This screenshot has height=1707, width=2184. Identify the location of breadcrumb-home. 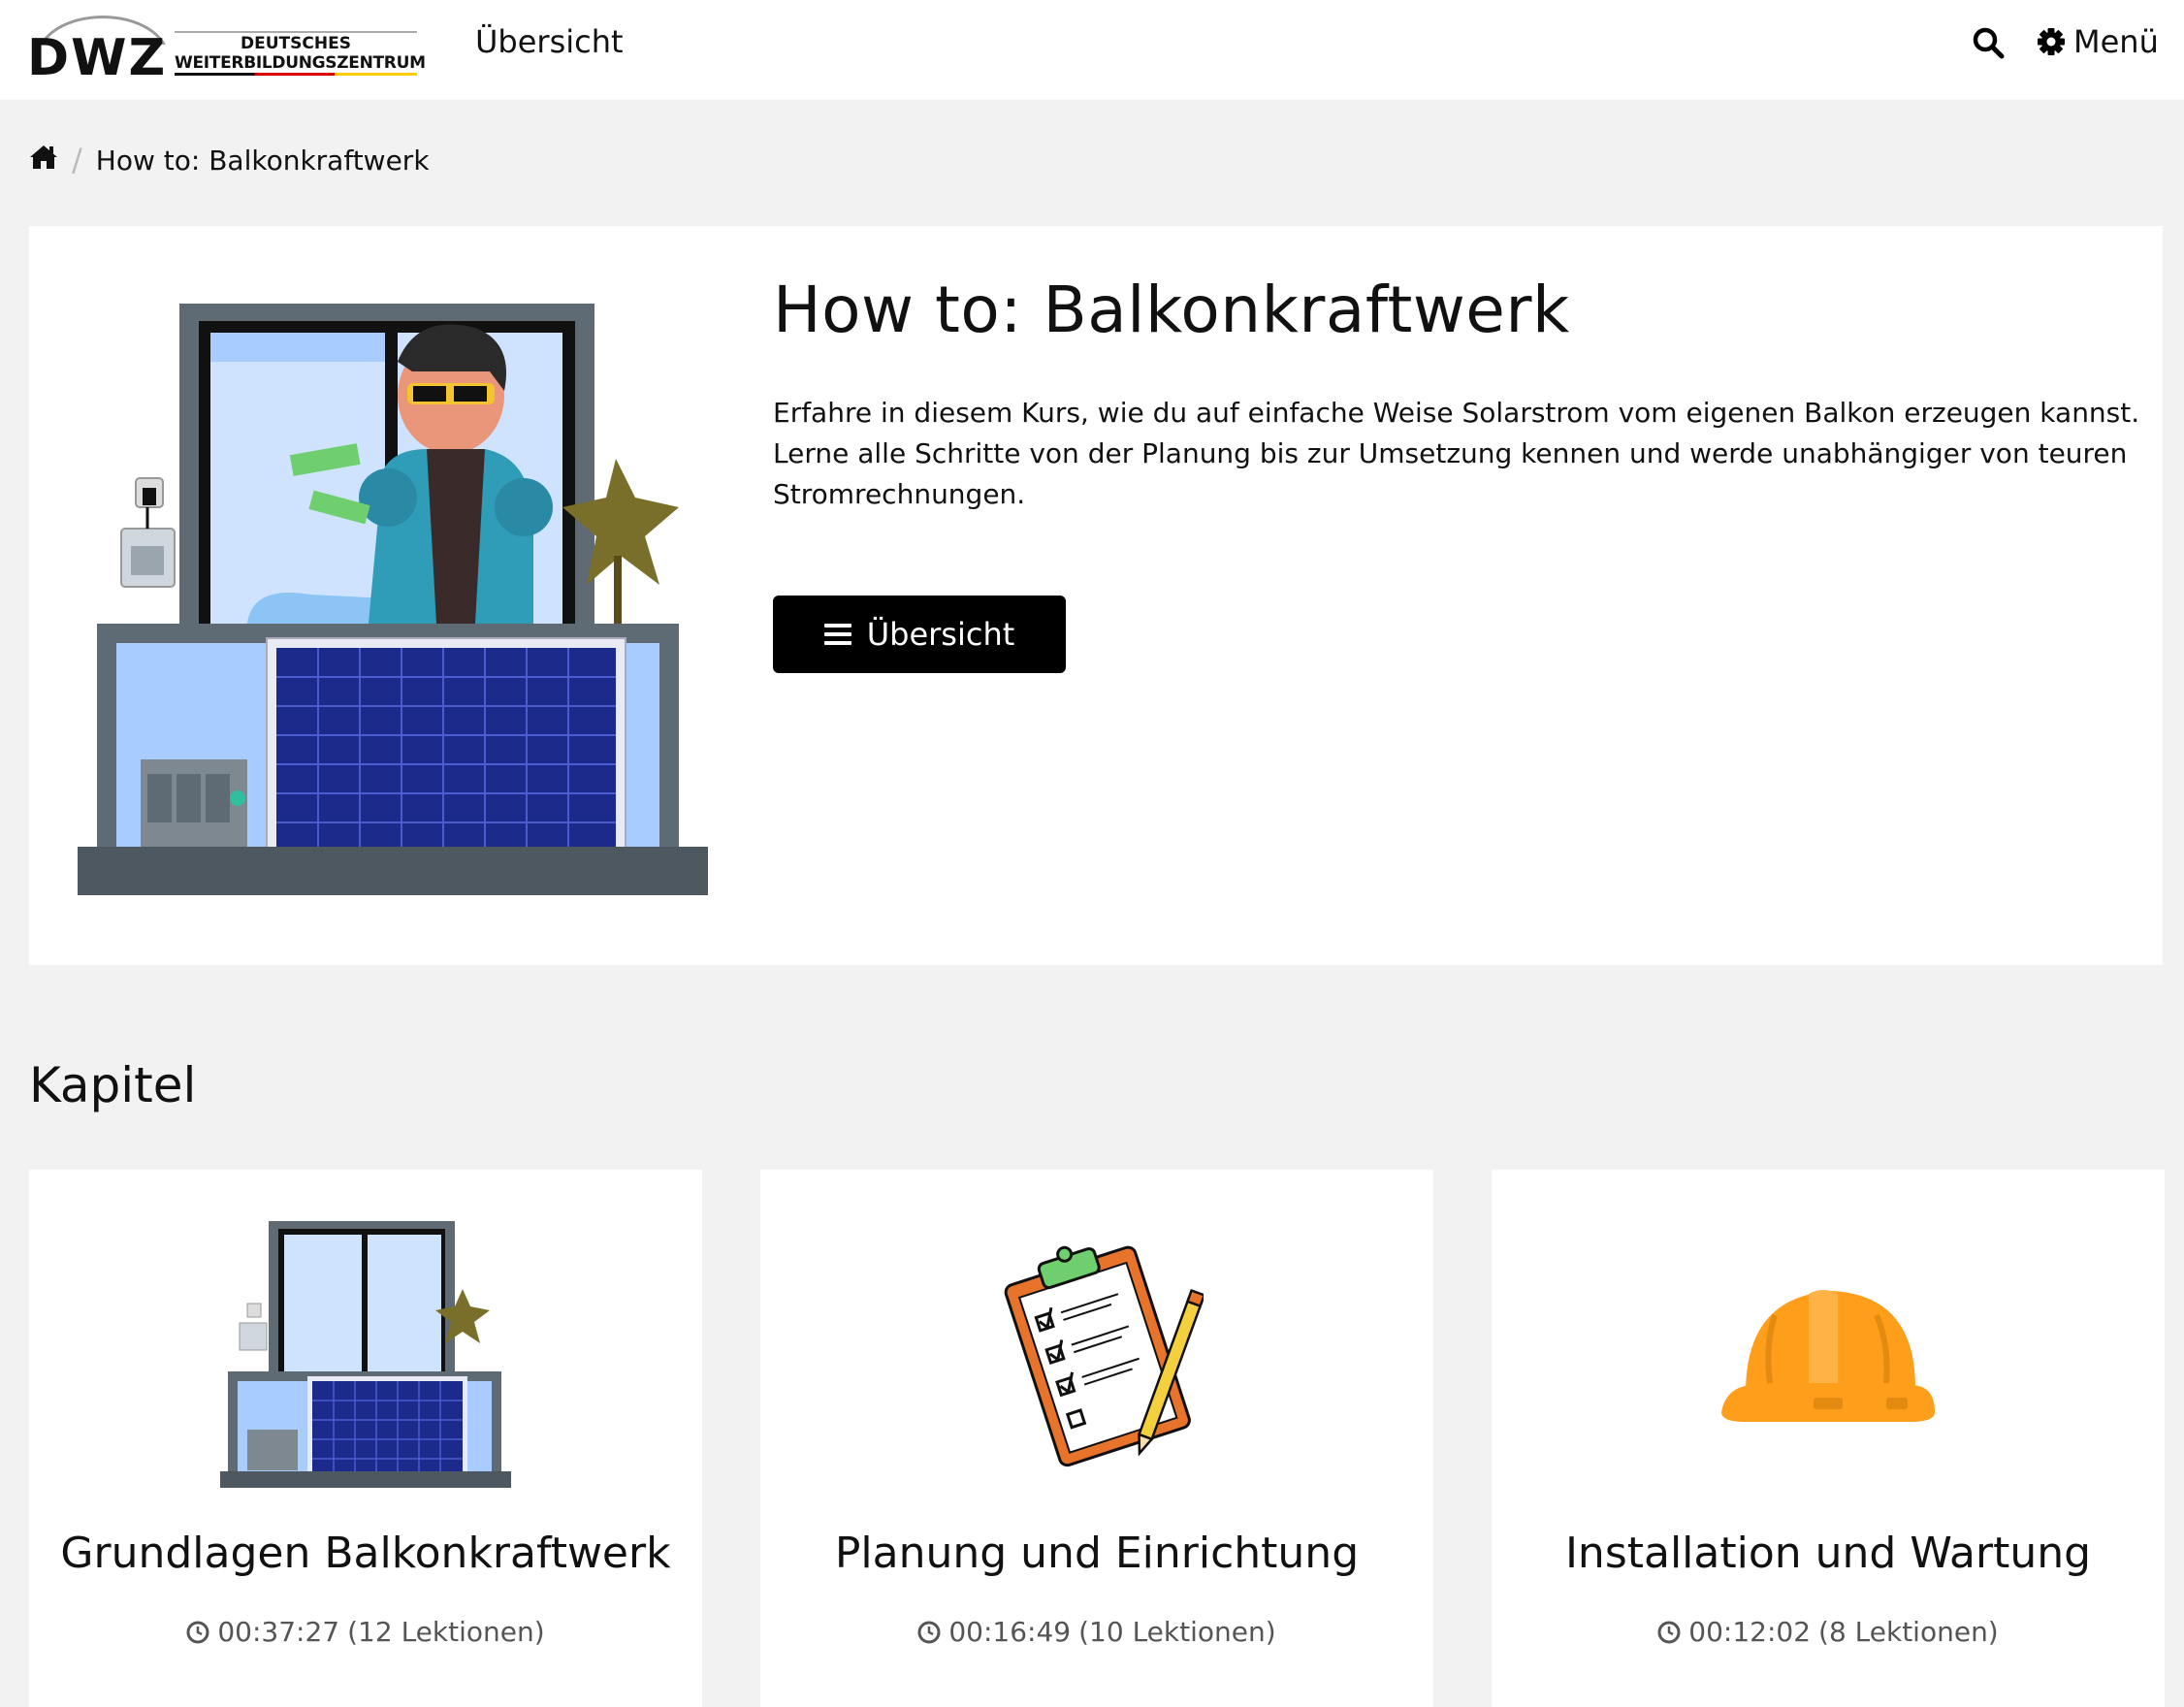
(43, 160).